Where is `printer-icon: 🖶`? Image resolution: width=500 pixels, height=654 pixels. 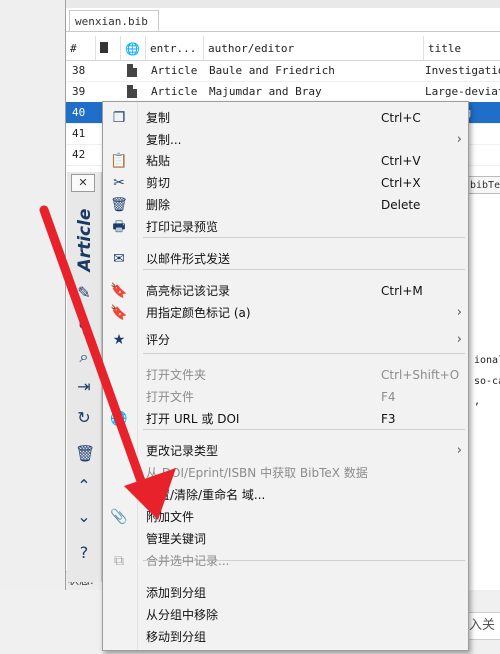
printer-icon: 🖶 is located at coordinates (119, 227).